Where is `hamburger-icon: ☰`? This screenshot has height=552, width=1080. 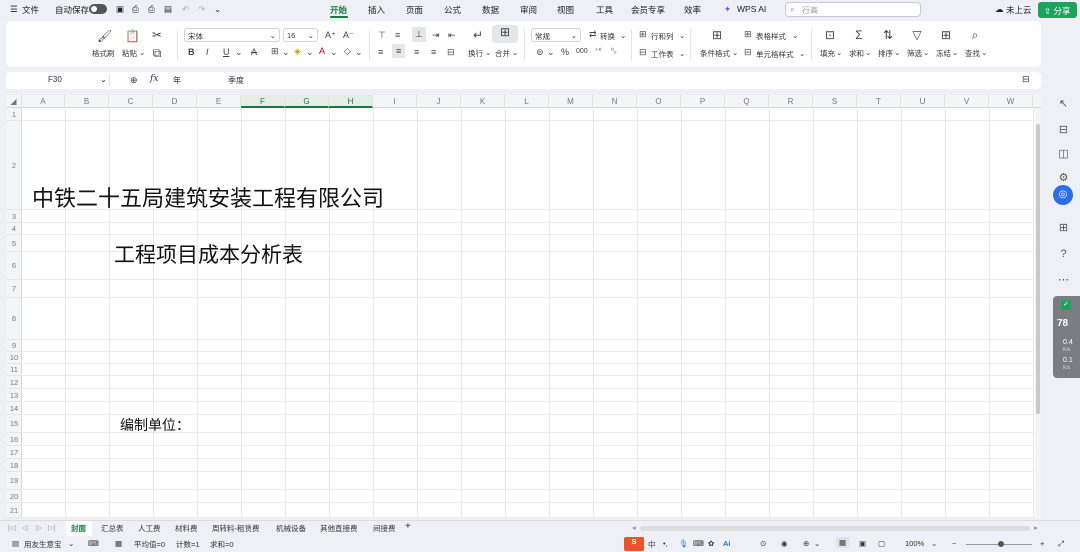
hamburger-icon: ☰ is located at coordinates (14, 9).